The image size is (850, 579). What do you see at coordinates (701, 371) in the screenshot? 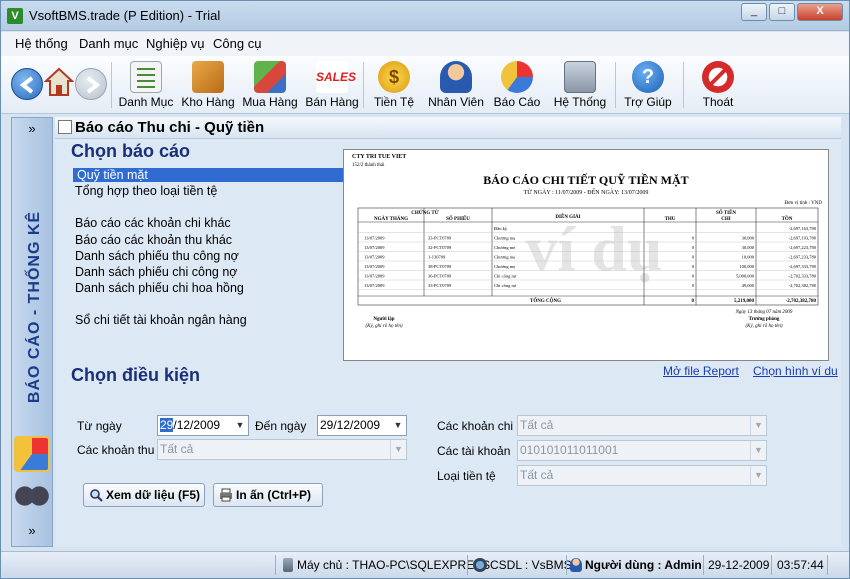
I see `open-report-link: Mở file Report` at bounding box center [701, 371].